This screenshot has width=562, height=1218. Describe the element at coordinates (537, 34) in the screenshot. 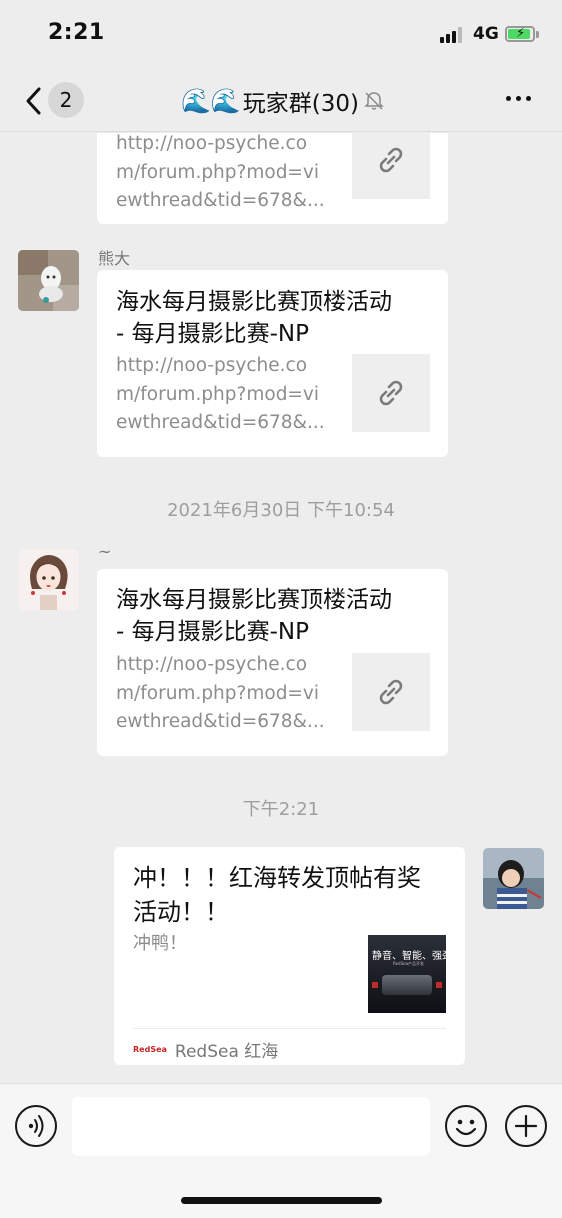

I see `battery-tip` at that location.